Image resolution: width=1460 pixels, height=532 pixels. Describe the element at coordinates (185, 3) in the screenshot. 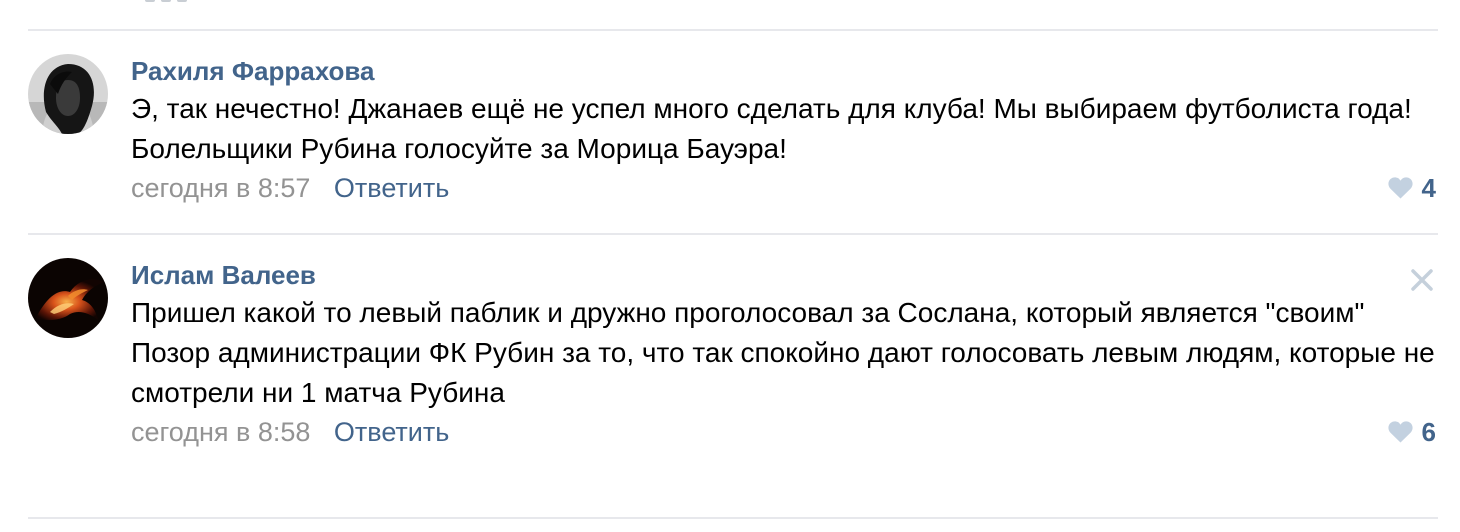

I see `previous-comment-fragment` at that location.